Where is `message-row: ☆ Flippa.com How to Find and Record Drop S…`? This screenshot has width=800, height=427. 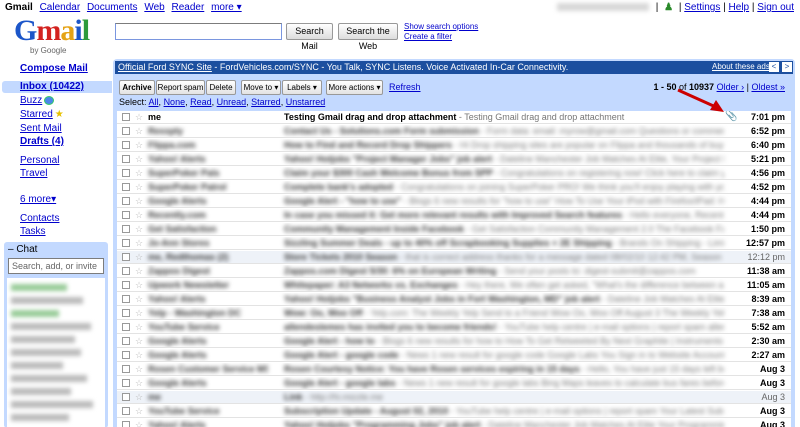
message-row: ☆ Flippa.com How to Find and Record Drop S… is located at coordinates (454, 145).